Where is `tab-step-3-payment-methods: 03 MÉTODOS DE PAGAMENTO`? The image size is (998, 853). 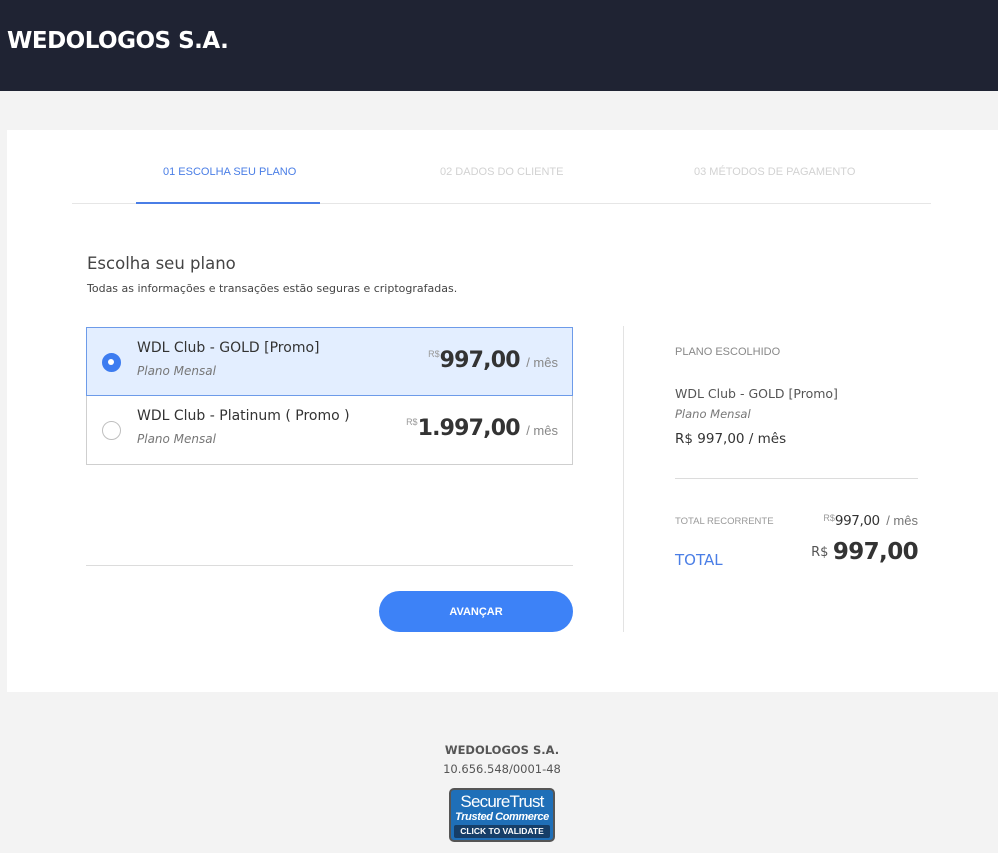
tab-step-3-payment-methods: 03 MÉTODOS DE PAGAMENTO is located at coordinates (774, 172).